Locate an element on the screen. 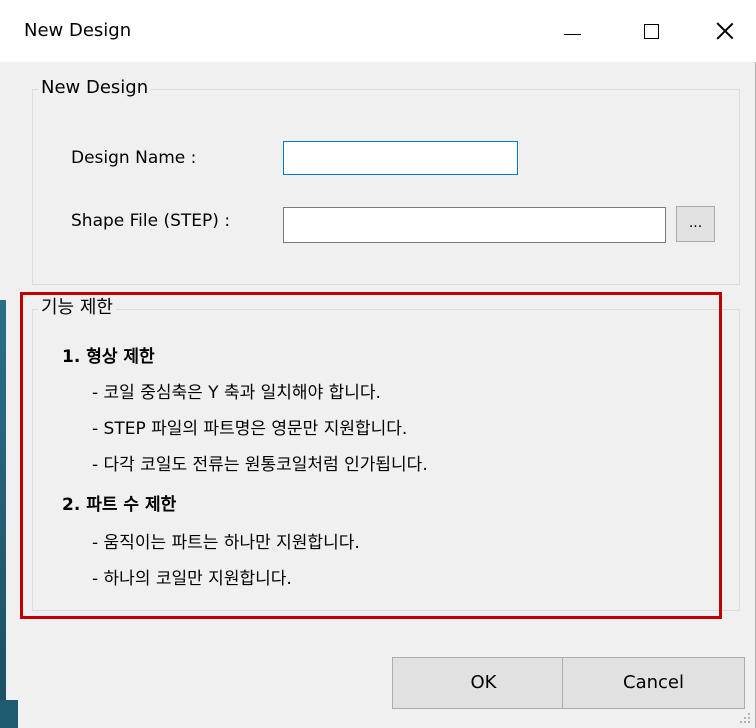  background-window-edge is located at coordinates (3, 514).